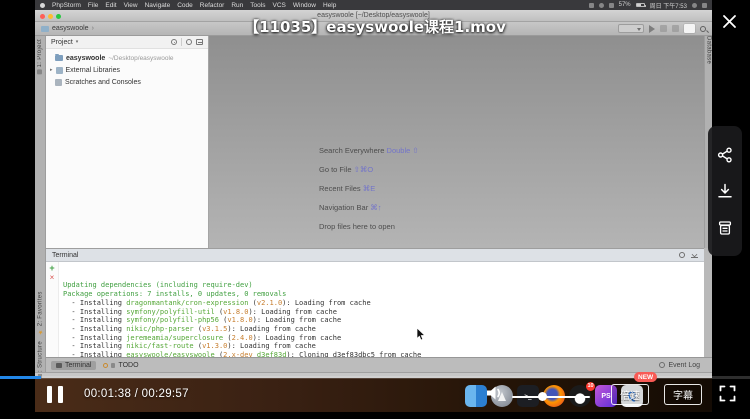 The width and height of the screenshot is (750, 419). What do you see at coordinates (725, 155) in the screenshot?
I see `share-icon` at bounding box center [725, 155].